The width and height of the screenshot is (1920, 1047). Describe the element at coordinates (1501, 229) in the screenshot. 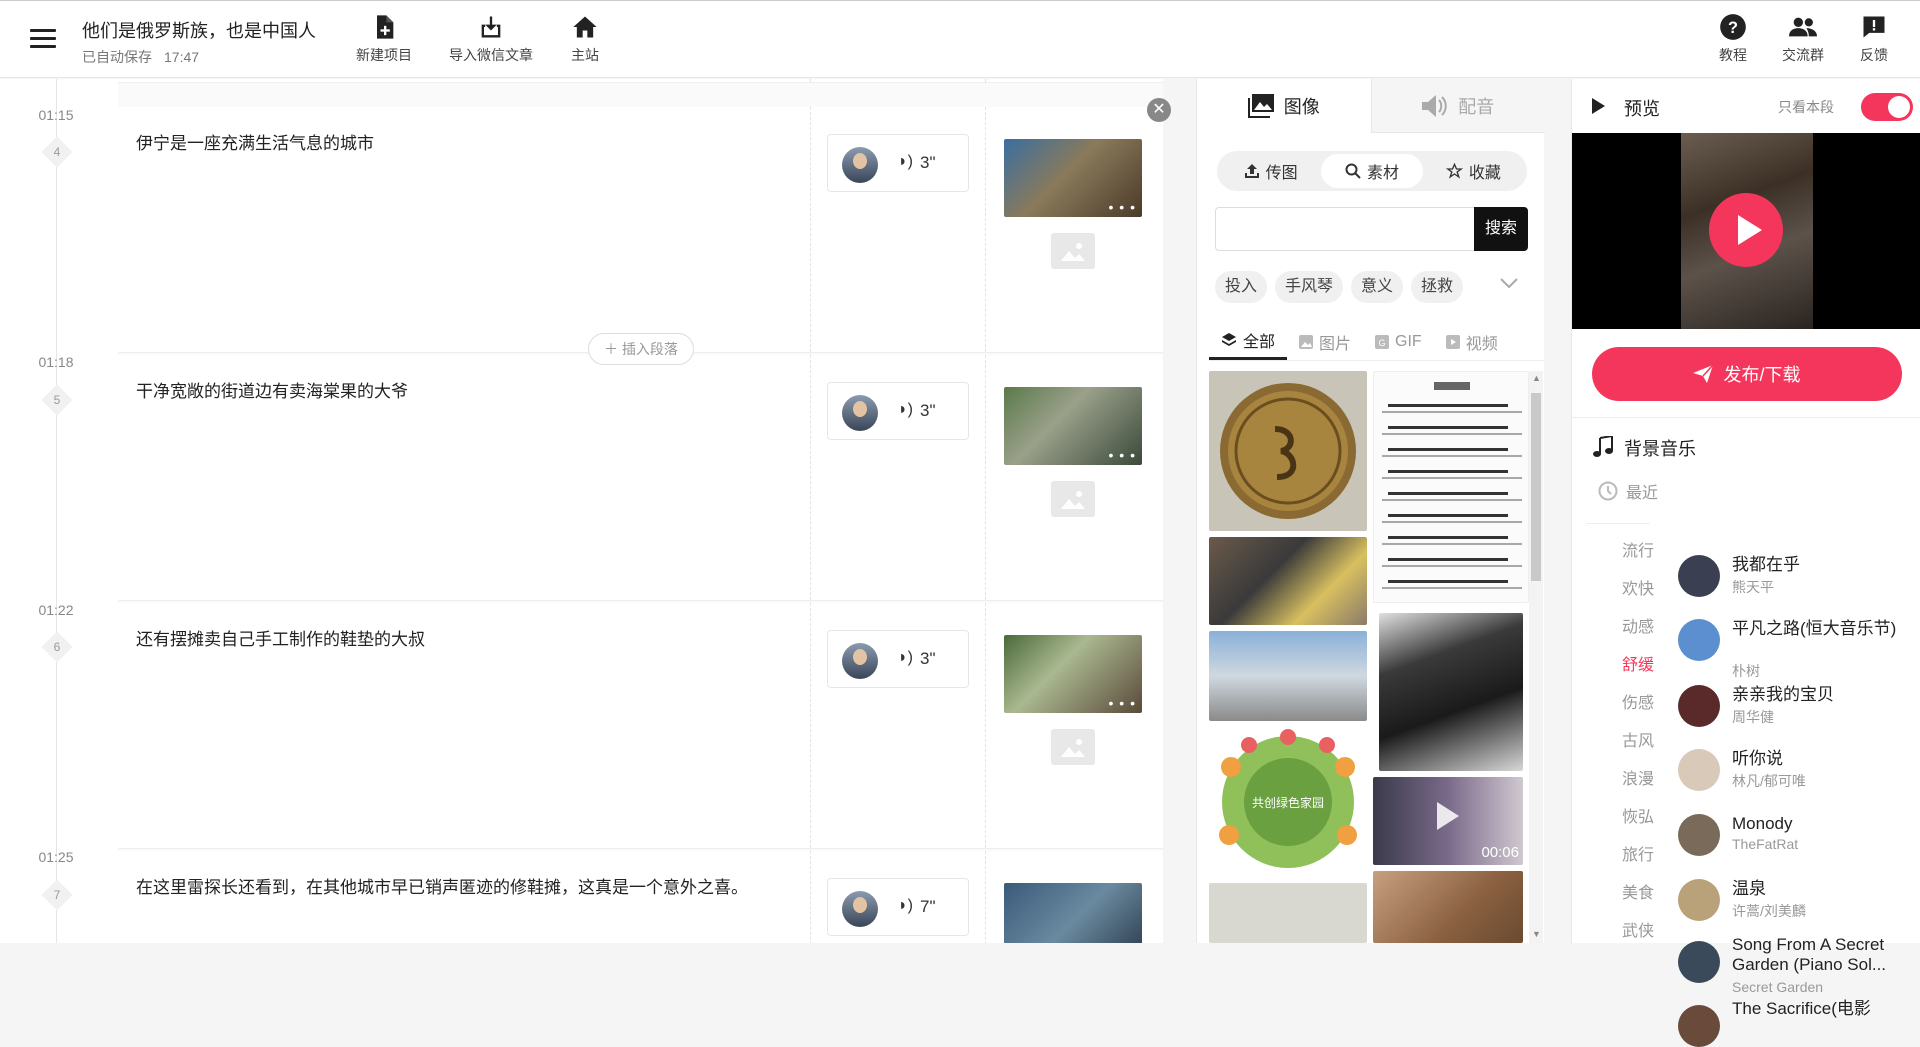

I see `search-button: 搜索` at that location.